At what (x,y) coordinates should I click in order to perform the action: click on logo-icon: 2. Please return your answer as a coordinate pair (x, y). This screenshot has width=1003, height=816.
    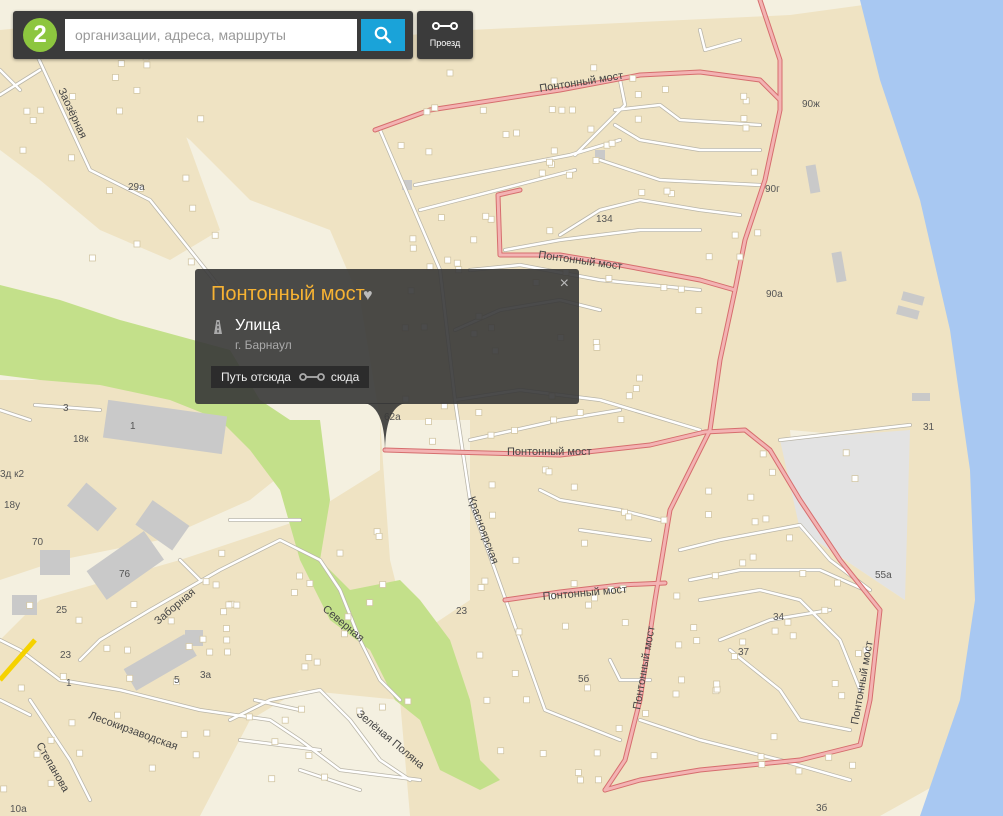
    Looking at the image, I should click on (40, 35).